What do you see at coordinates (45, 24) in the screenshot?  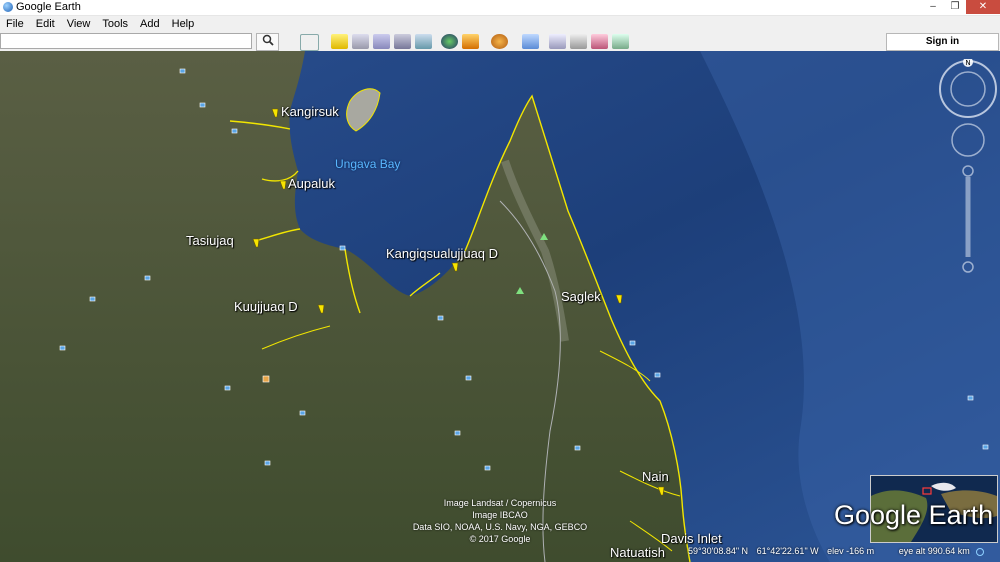 I see `menu-edit: Edit` at bounding box center [45, 24].